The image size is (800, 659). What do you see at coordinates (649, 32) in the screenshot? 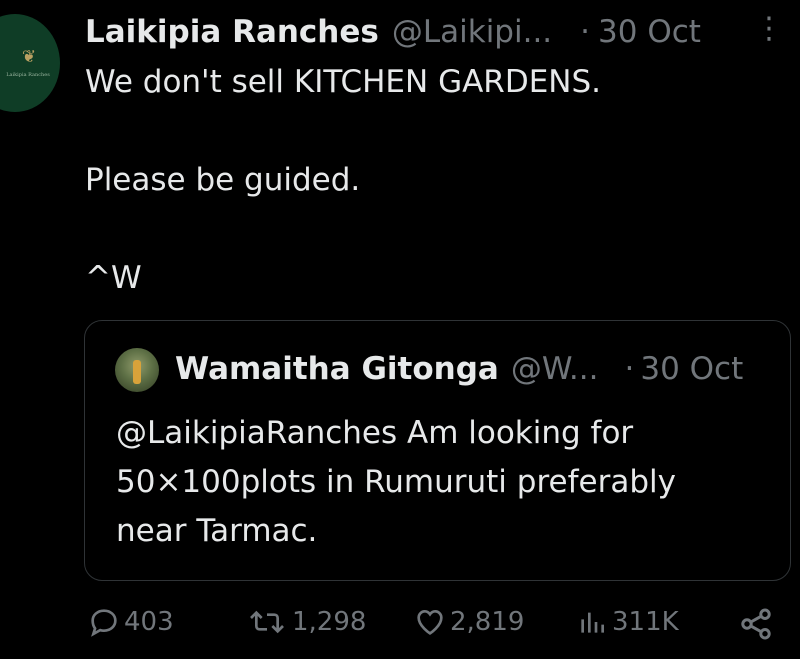
I see `tweet-date: 30 Oct` at bounding box center [649, 32].